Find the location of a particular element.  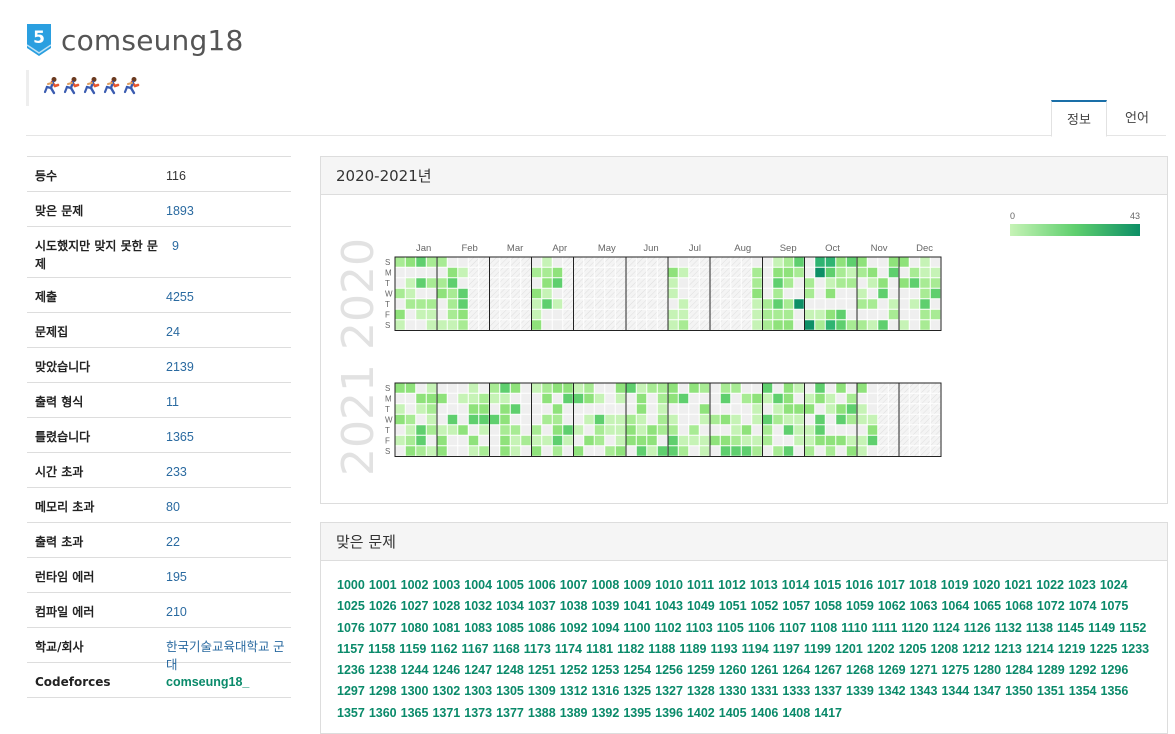

problem-link: 1205 is located at coordinates (913, 649).